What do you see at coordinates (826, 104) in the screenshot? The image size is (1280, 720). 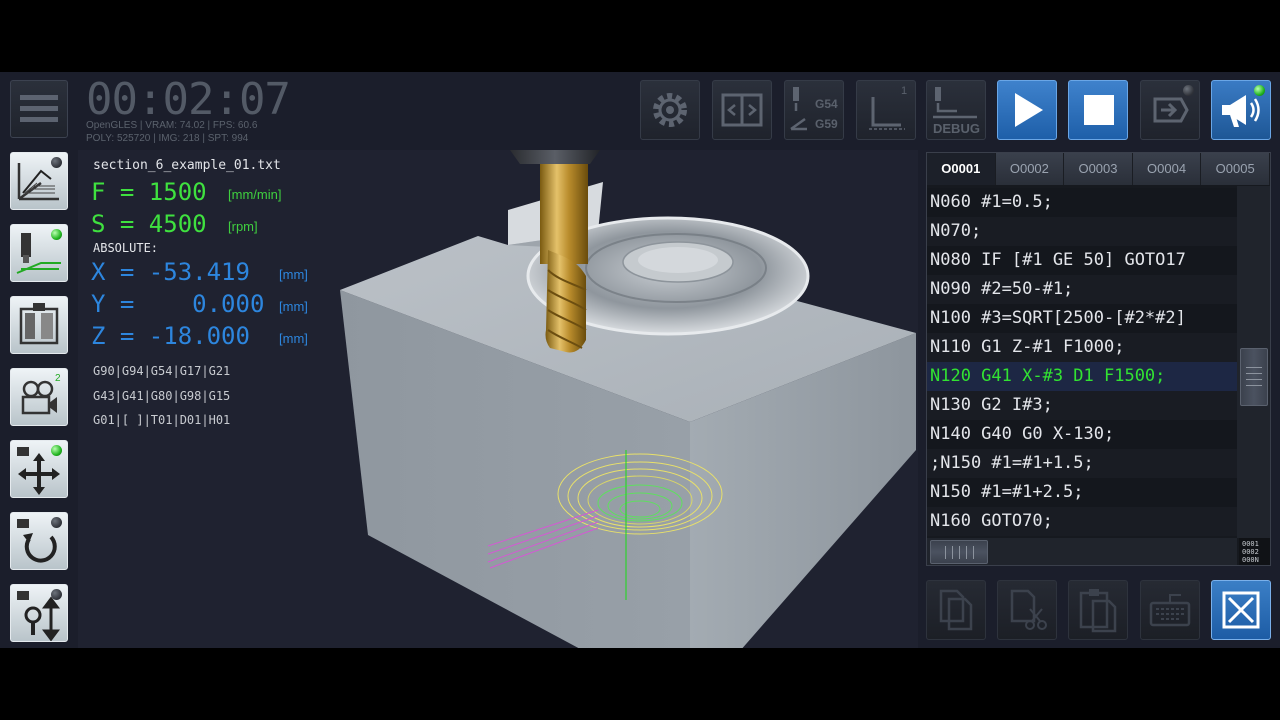 I see `wcs-label-g54: G54` at bounding box center [826, 104].